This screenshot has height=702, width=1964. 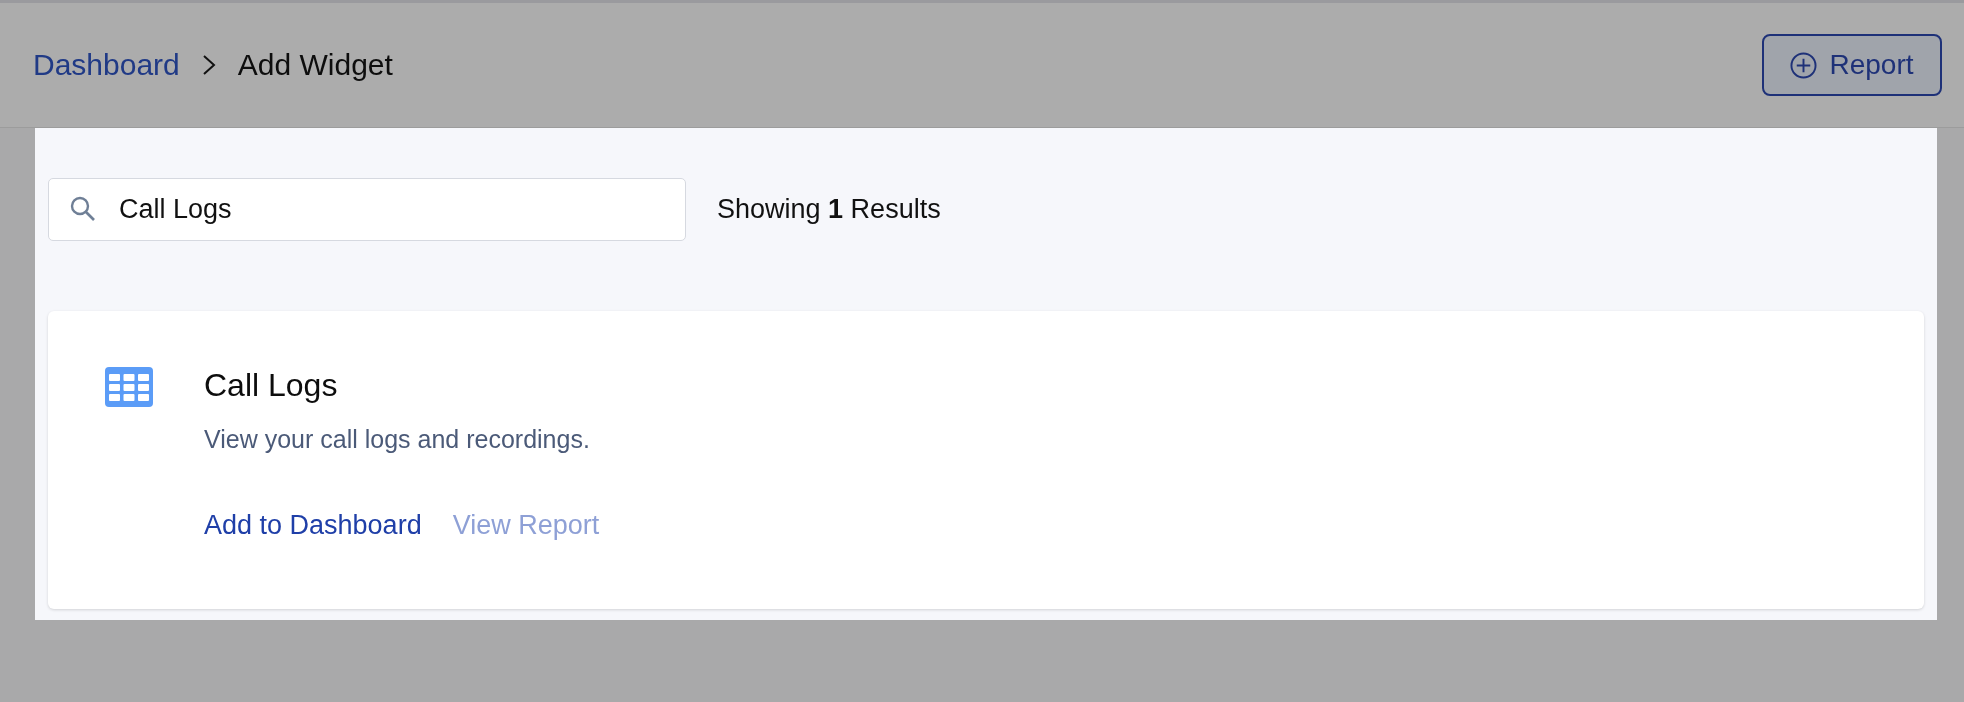 I want to click on breadcrumb-link: Dashboard, so click(x=106, y=65).